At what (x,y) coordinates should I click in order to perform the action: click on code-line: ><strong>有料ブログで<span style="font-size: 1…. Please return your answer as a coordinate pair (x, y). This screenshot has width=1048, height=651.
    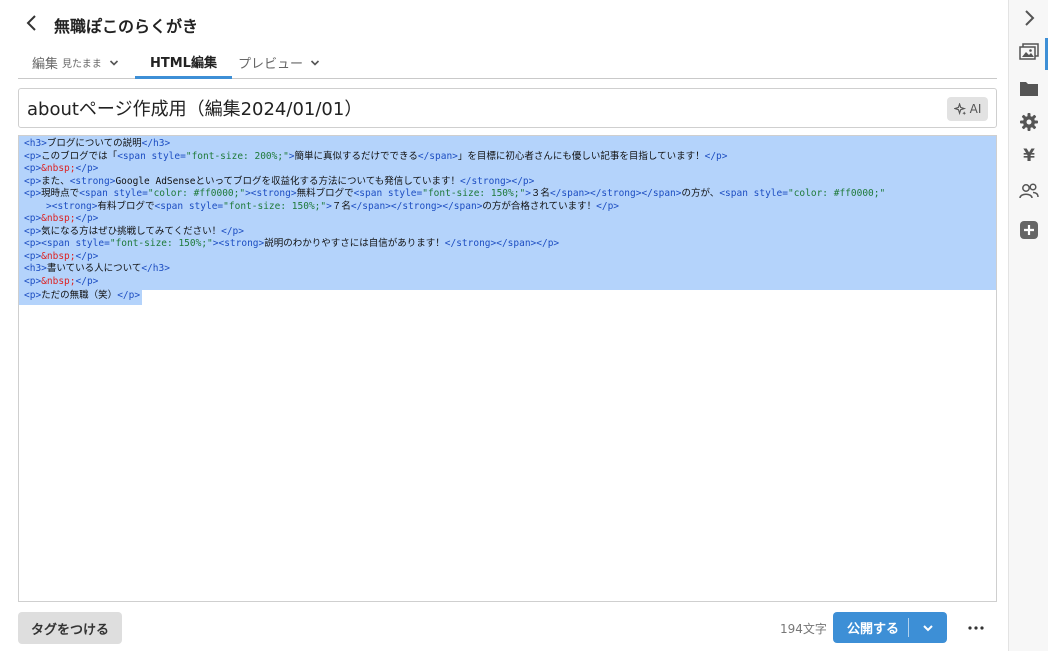
    Looking at the image, I should click on (510, 207).